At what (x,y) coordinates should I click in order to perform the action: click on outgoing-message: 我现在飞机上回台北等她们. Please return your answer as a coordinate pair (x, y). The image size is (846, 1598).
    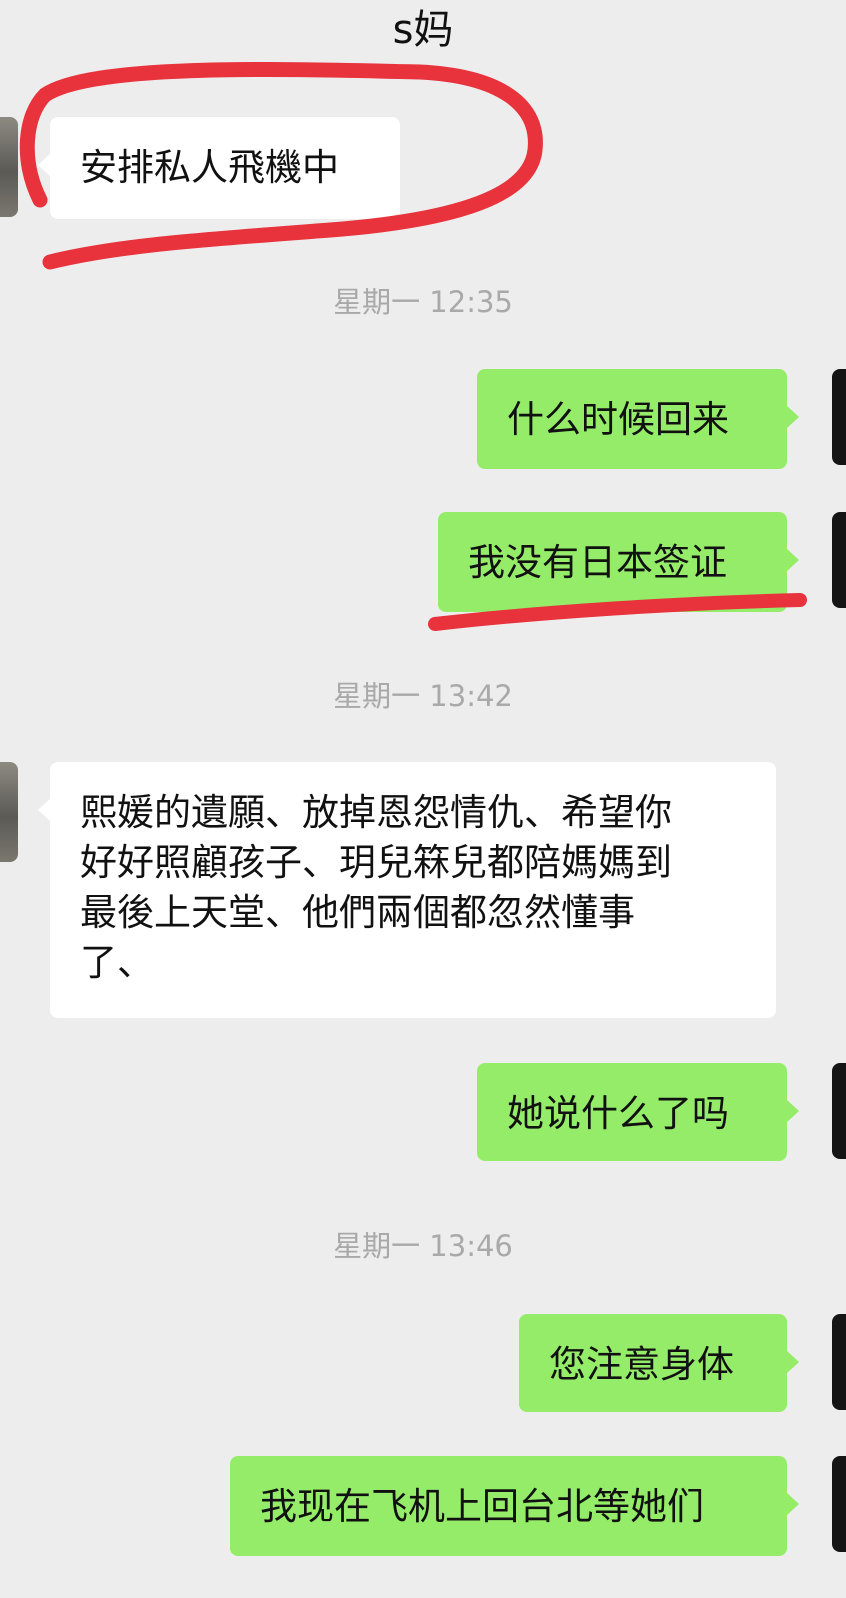
    Looking at the image, I should click on (514, 1506).